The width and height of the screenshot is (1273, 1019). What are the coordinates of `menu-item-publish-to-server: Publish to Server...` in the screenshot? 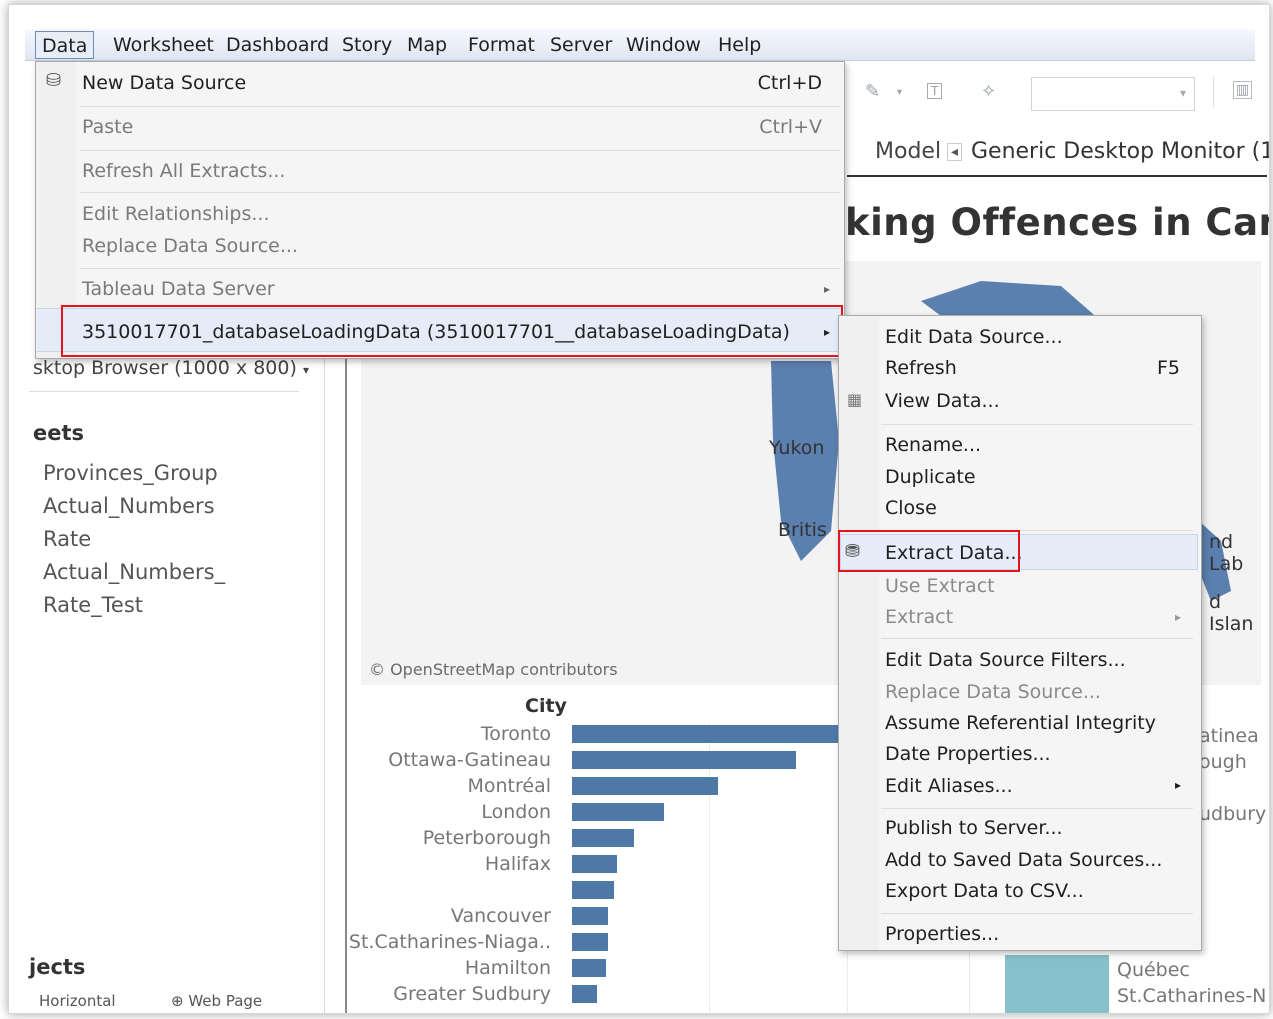 It's located at (974, 828).